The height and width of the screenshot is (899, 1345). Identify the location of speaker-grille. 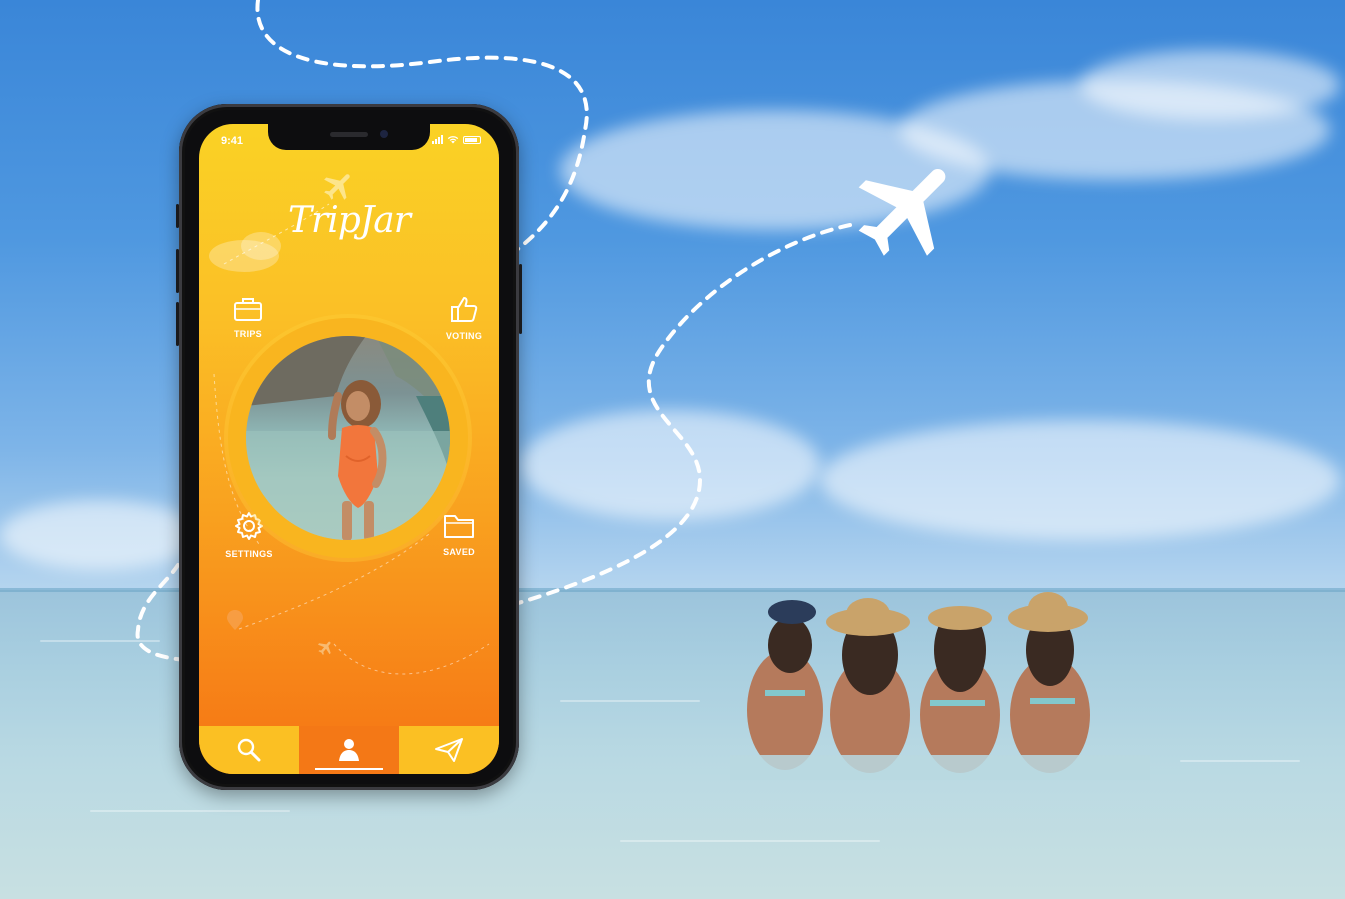
(349, 134).